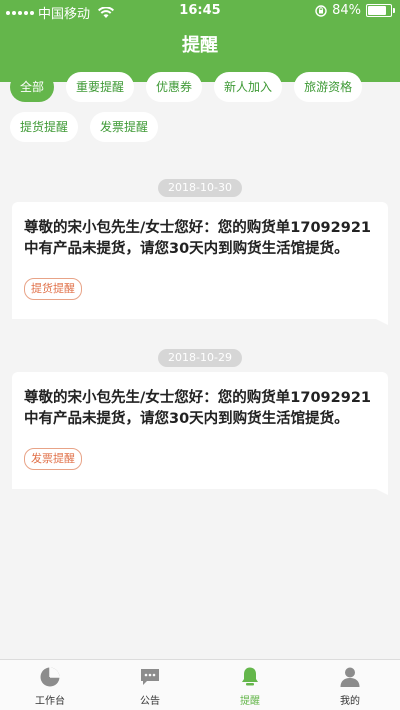  What do you see at coordinates (200, 186) in the screenshot?
I see `message-date: 2018-10-30` at bounding box center [200, 186].